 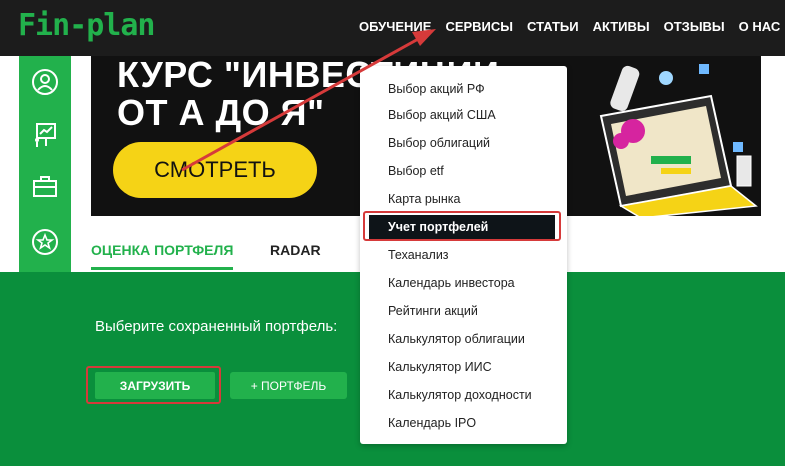 I want to click on briefcase-icon, so click(x=45, y=186).